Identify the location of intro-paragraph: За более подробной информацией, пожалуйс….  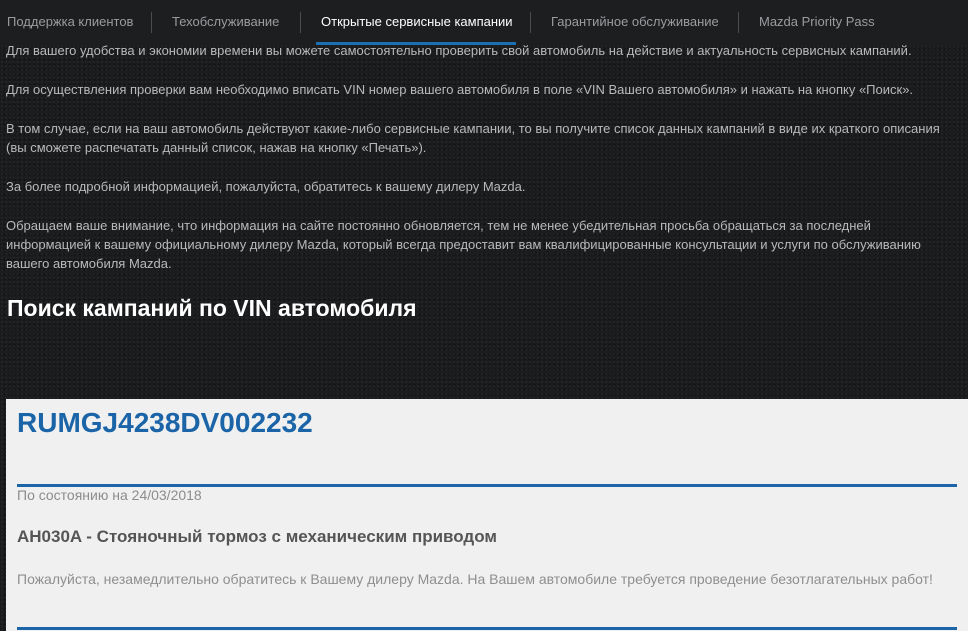
(266, 186).